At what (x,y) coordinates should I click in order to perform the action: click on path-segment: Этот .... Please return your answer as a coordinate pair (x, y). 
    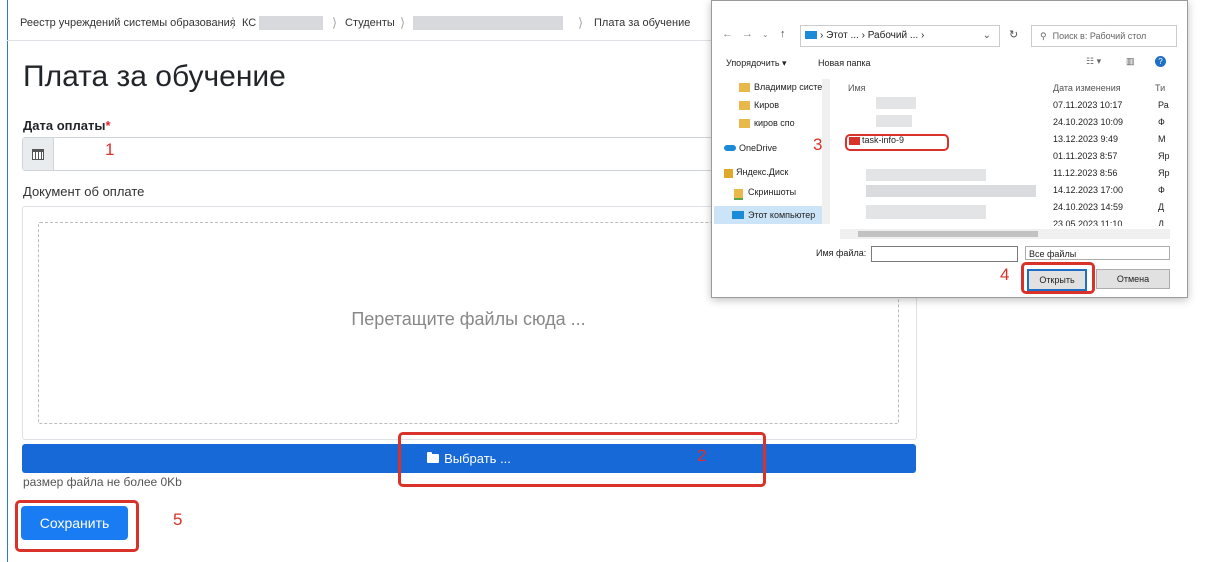
    Looking at the image, I should click on (842, 35).